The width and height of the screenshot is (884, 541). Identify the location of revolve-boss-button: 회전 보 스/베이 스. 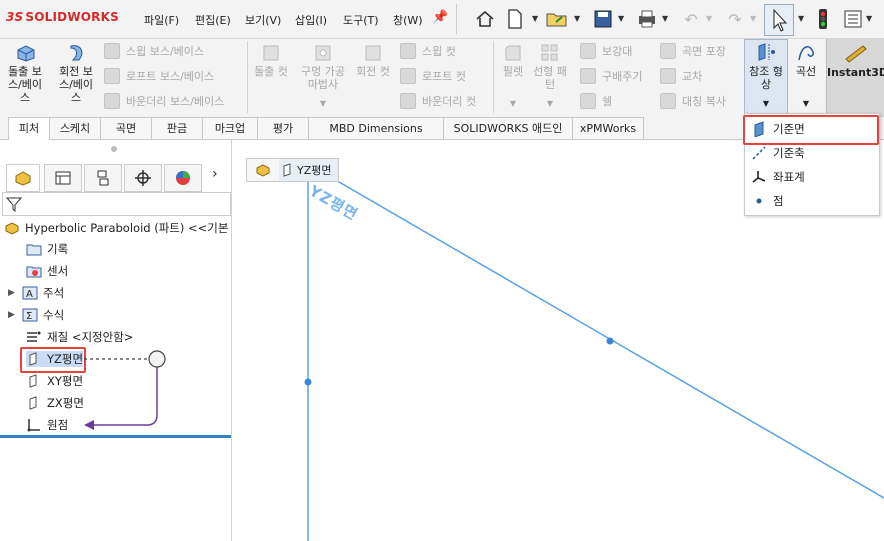
(76, 73).